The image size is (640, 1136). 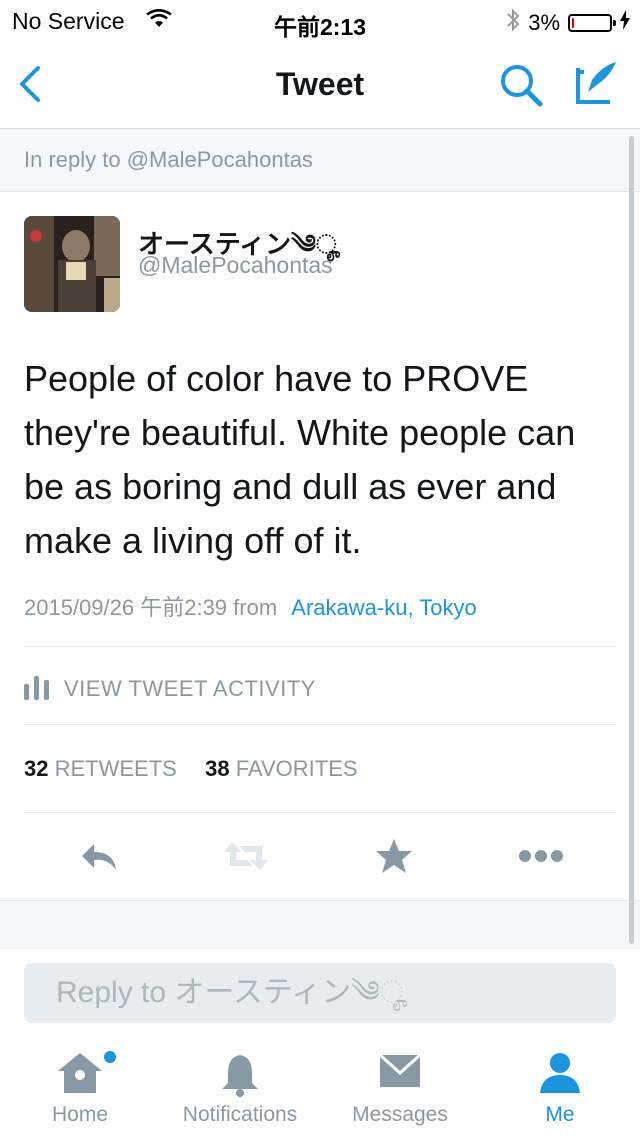 I want to click on page-title: Tweet, so click(x=320, y=84).